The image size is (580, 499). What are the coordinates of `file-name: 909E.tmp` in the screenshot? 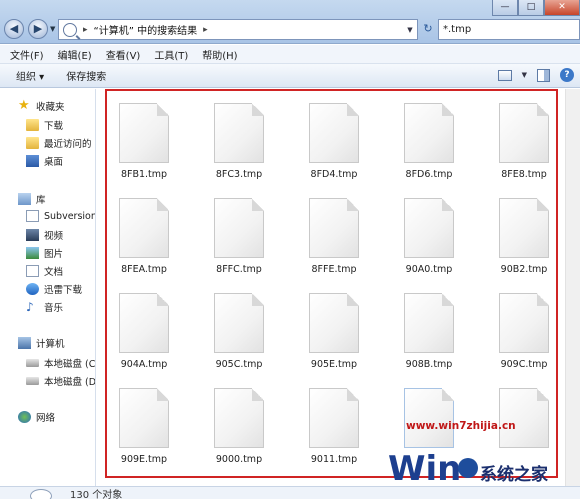 It's located at (144, 459).